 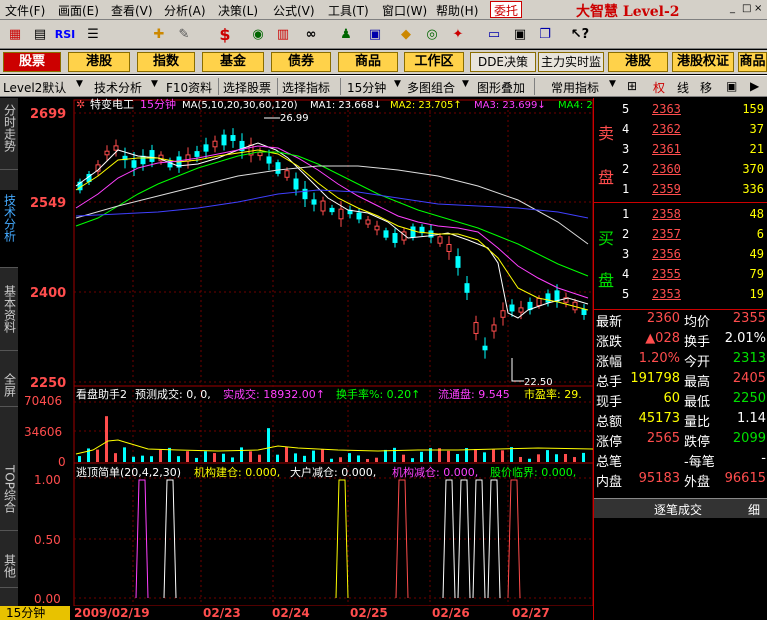 I want to click on ruler-icon: ✎, so click(x=184, y=34).